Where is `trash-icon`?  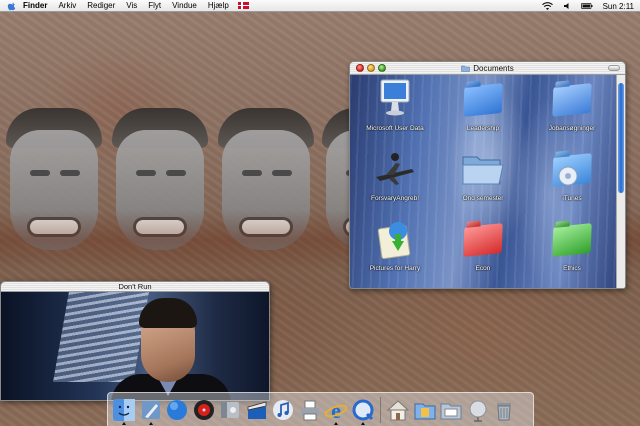
trash-icon is located at coordinates (504, 410).